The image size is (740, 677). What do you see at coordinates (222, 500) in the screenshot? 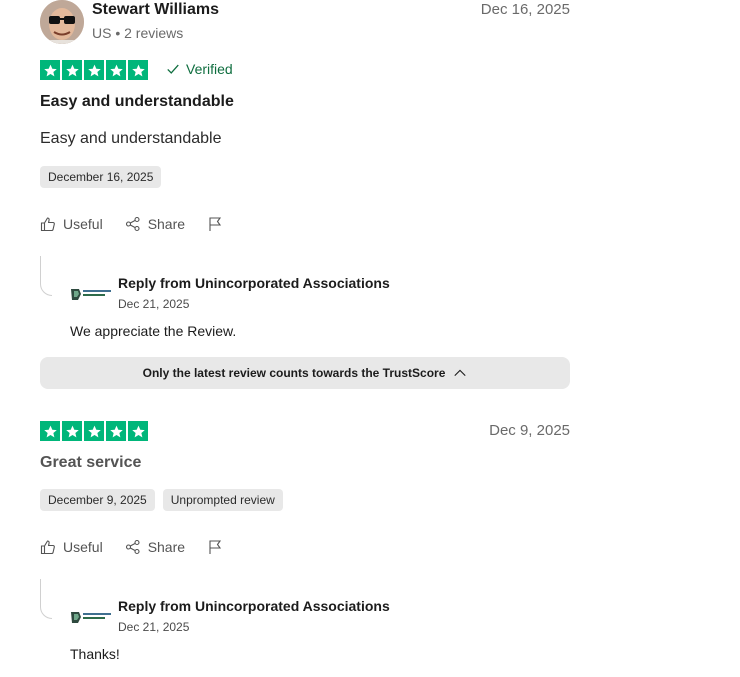
I see `unprompted-review-chip: Unprompted review` at bounding box center [222, 500].